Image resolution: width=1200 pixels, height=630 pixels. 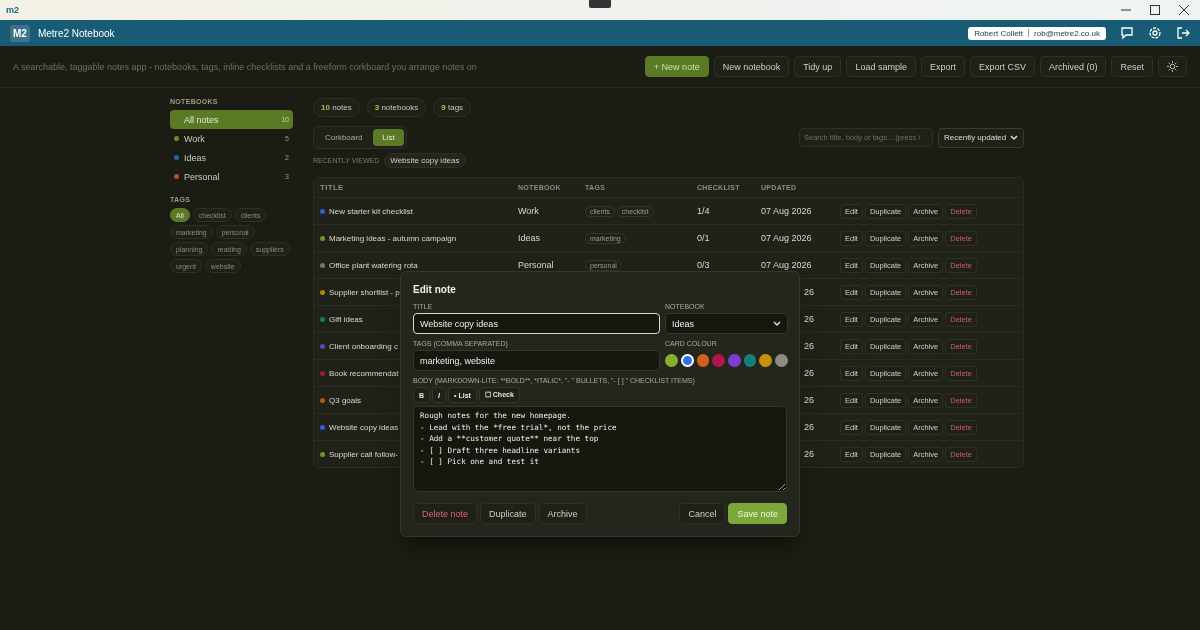 I want to click on toolbar-button: Export, so click(x=942, y=66).